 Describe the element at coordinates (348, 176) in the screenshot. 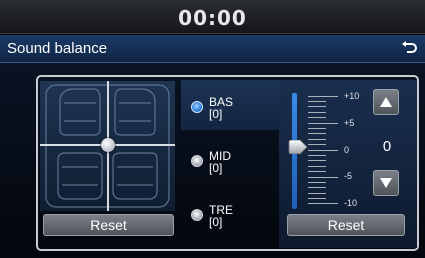

I see `scale-label: -5` at that location.